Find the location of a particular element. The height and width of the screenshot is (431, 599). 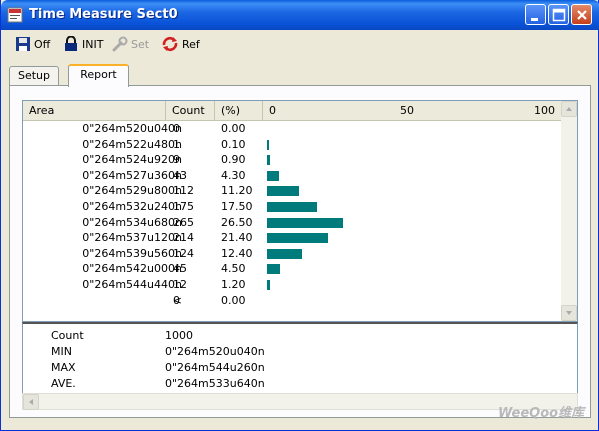

cell-count: 112 is located at coordinates (183, 191).